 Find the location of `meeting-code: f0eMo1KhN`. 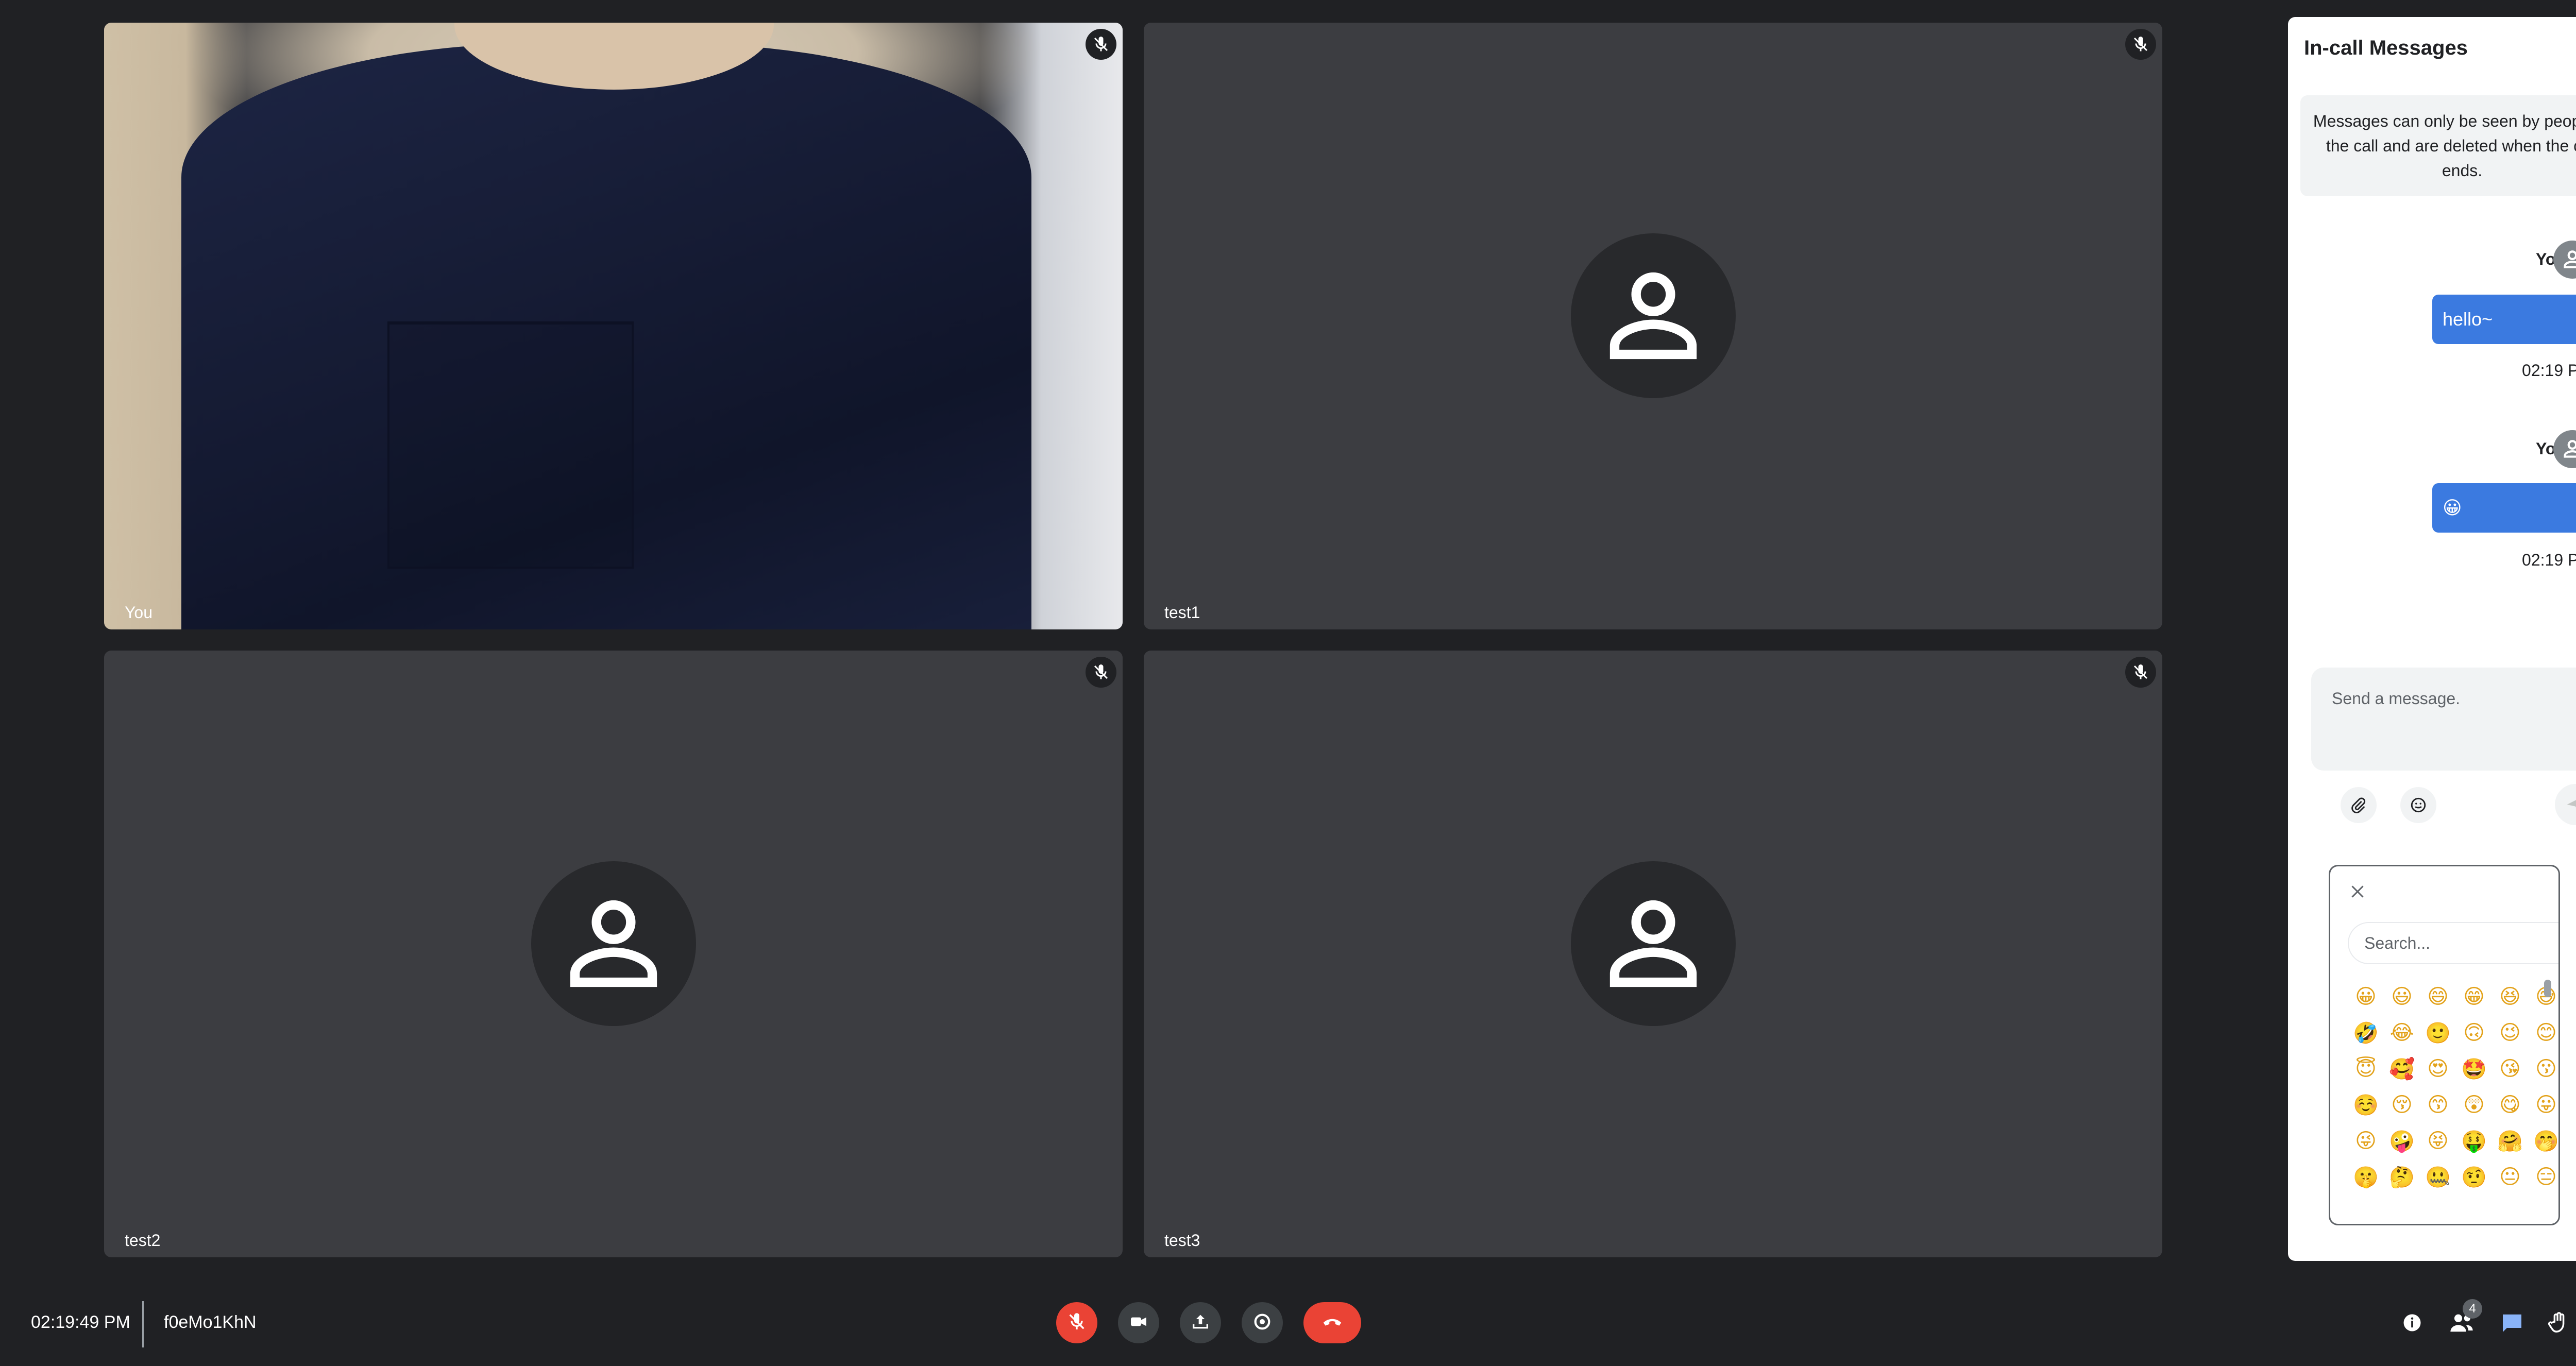

meeting-code: f0eMo1KhN is located at coordinates (210, 1322).